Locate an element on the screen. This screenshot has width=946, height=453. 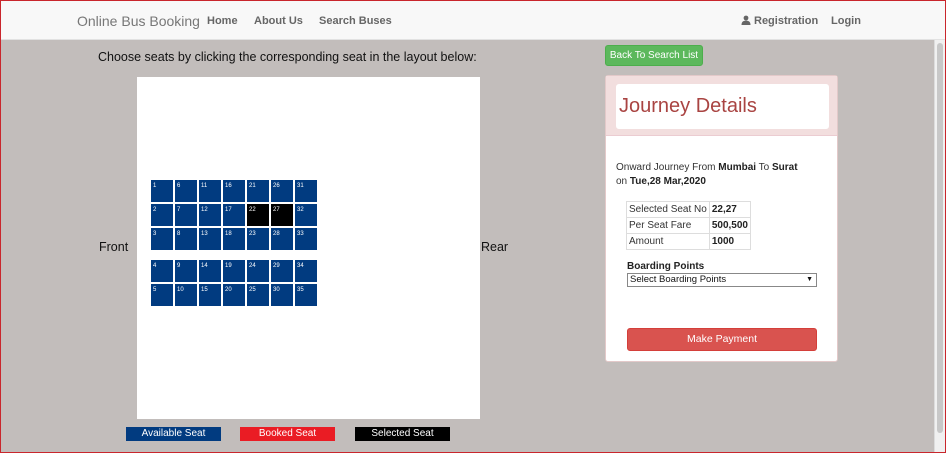
seat-27: 27 is located at coordinates (282, 215).